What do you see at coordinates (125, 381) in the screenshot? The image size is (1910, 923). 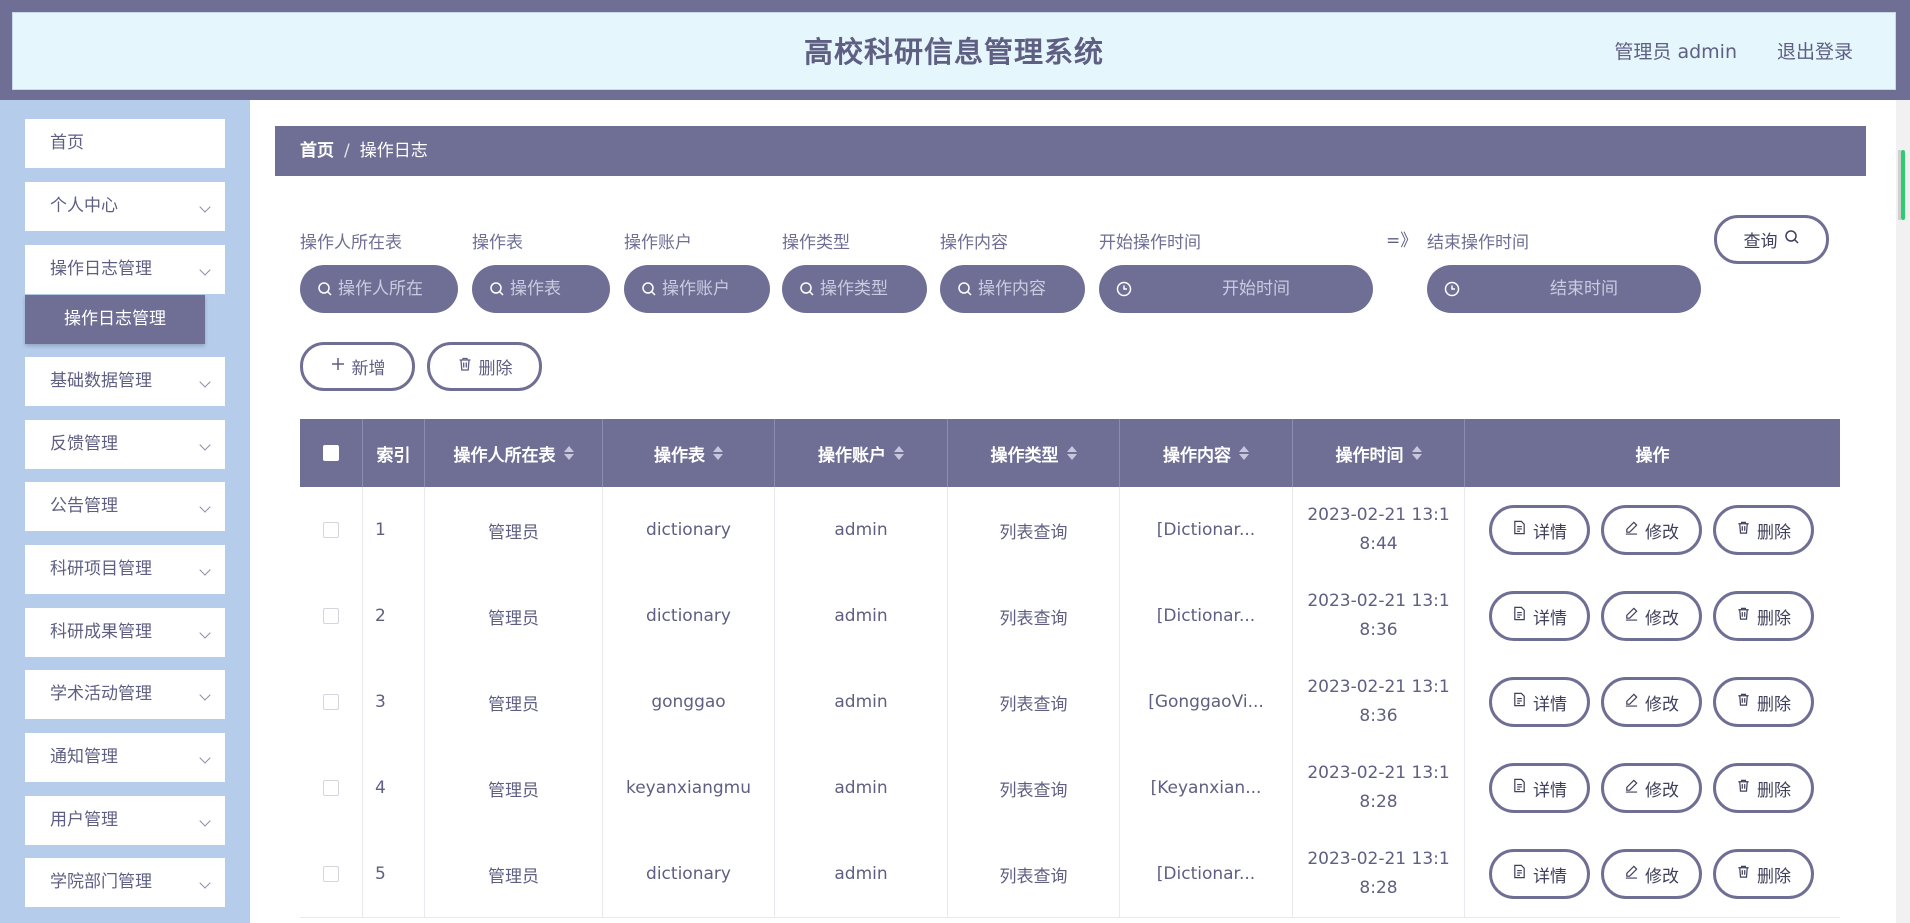 I see `sidebar-item-basic-data: 基础数据管理` at bounding box center [125, 381].